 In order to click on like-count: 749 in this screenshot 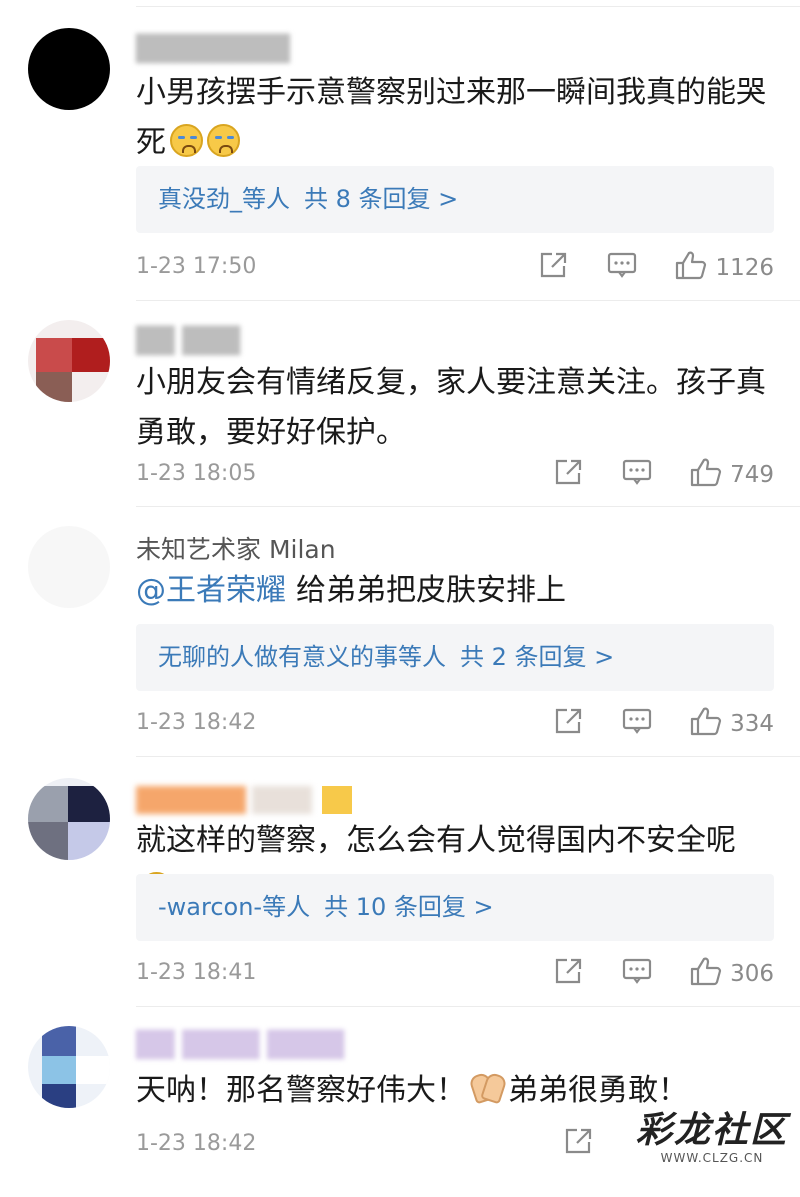, I will do `click(752, 475)`.